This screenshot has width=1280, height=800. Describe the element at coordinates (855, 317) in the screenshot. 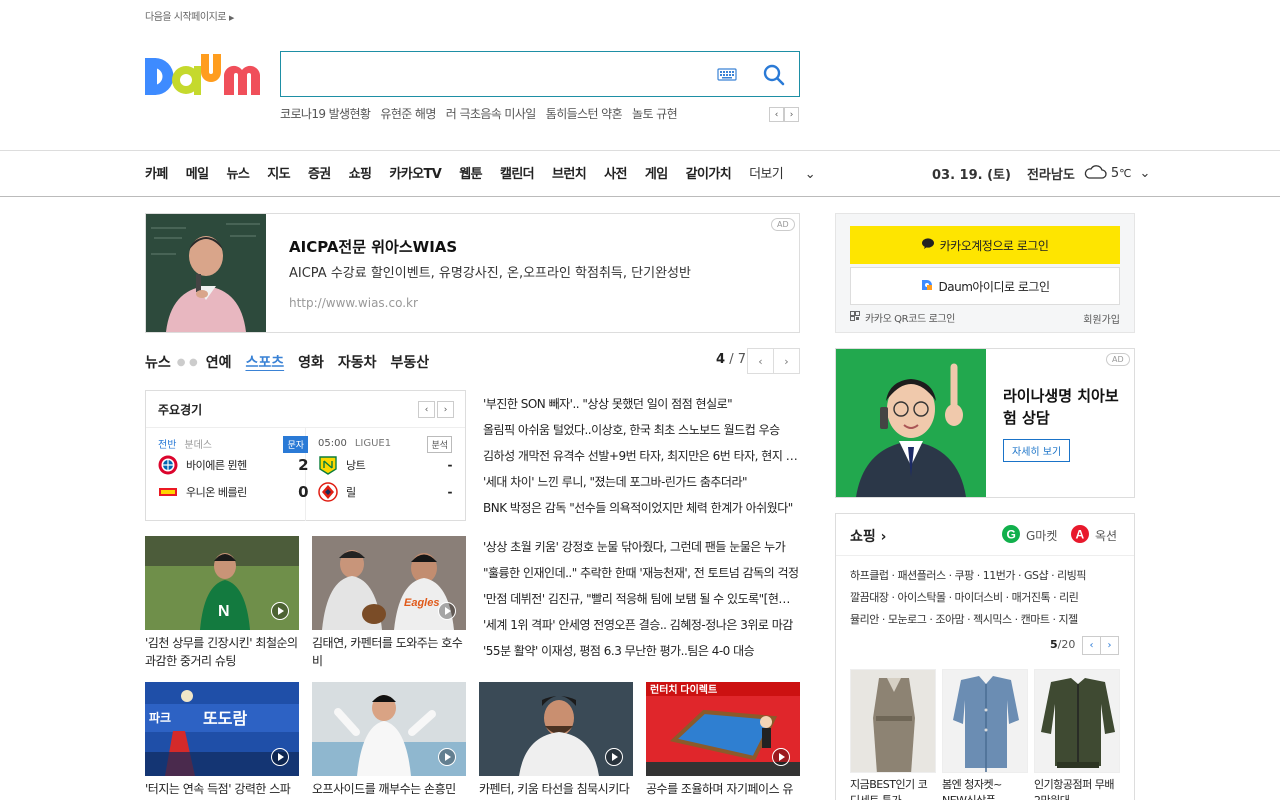

I see `qr-code-icon` at that location.